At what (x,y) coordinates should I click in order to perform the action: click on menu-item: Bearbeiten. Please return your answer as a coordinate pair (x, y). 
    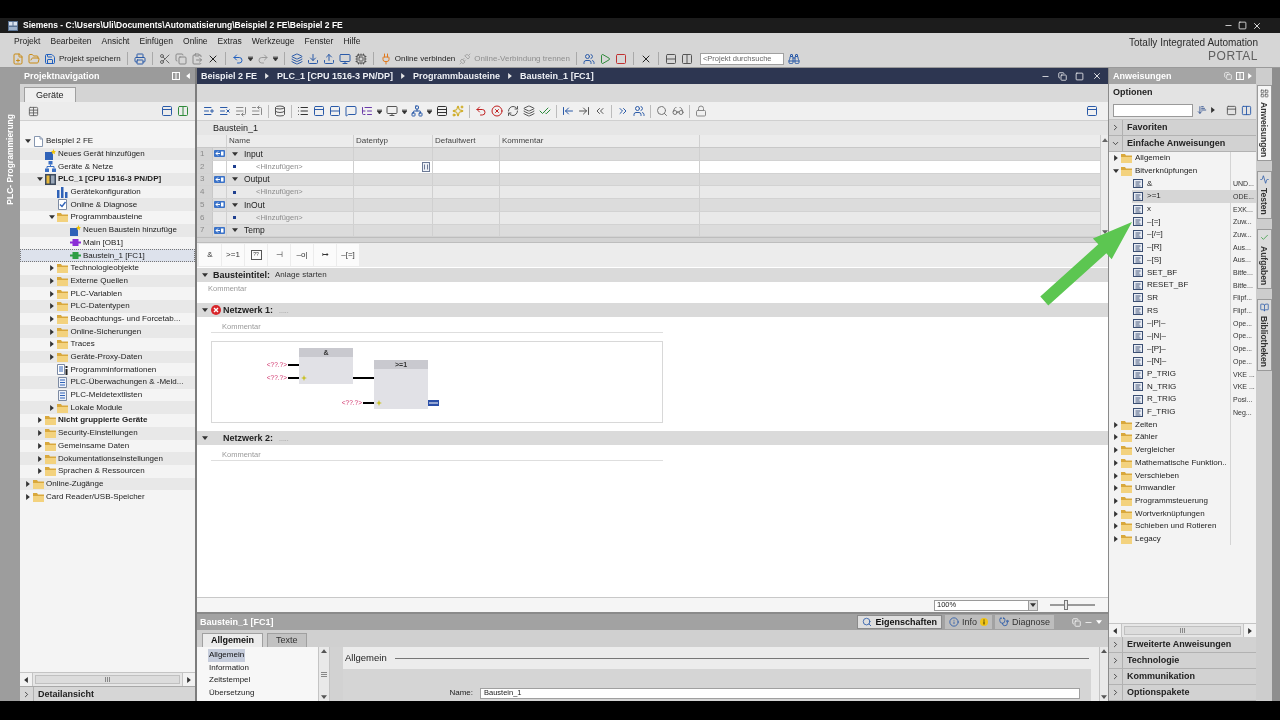
    Looking at the image, I should click on (71, 41).